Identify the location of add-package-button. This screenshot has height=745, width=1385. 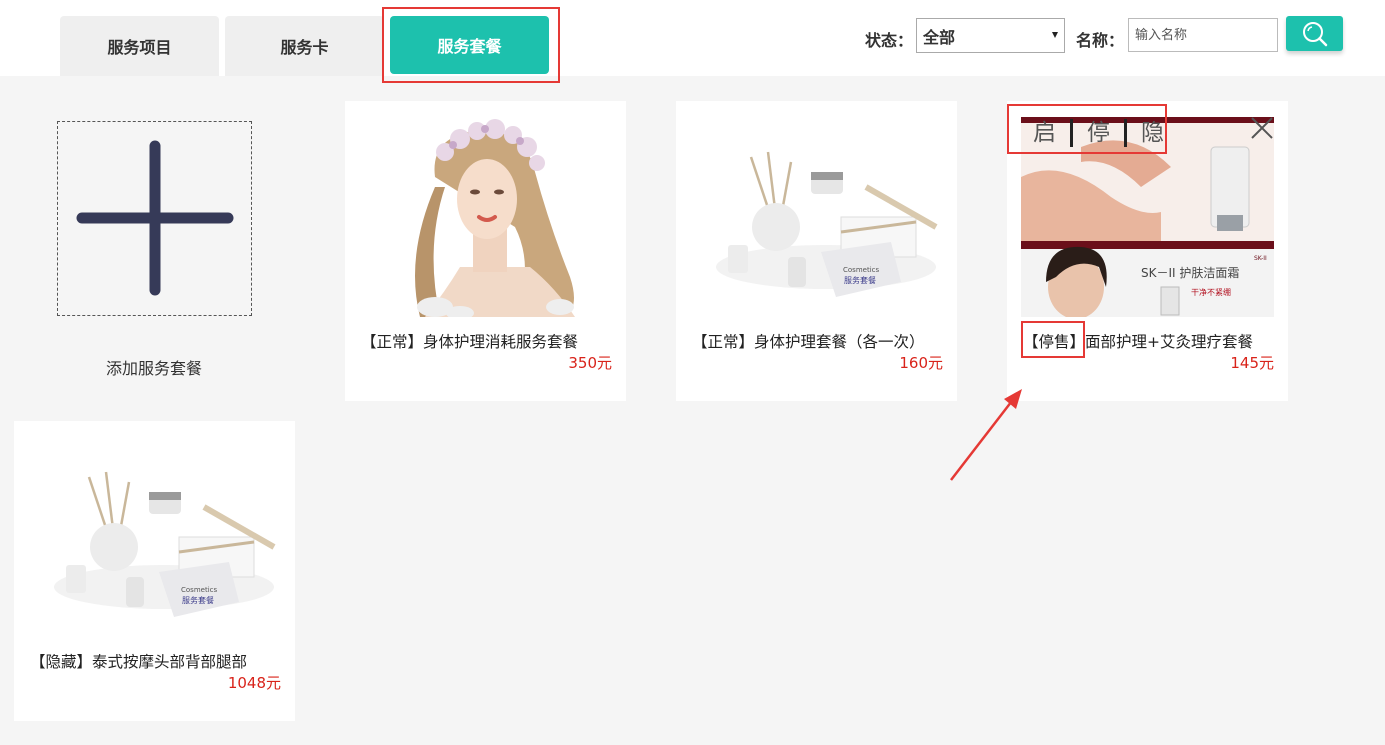
(154, 218).